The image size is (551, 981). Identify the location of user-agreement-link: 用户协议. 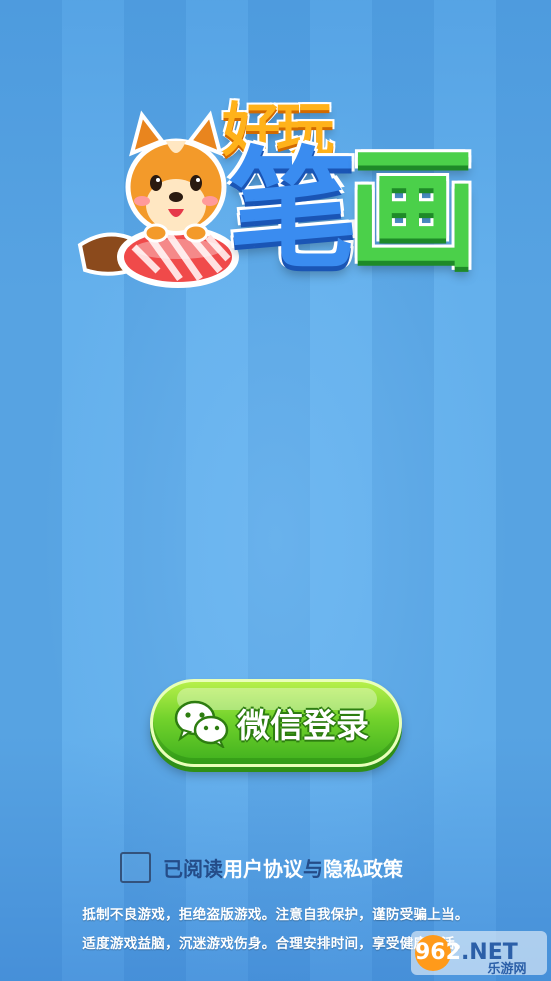
(263, 867).